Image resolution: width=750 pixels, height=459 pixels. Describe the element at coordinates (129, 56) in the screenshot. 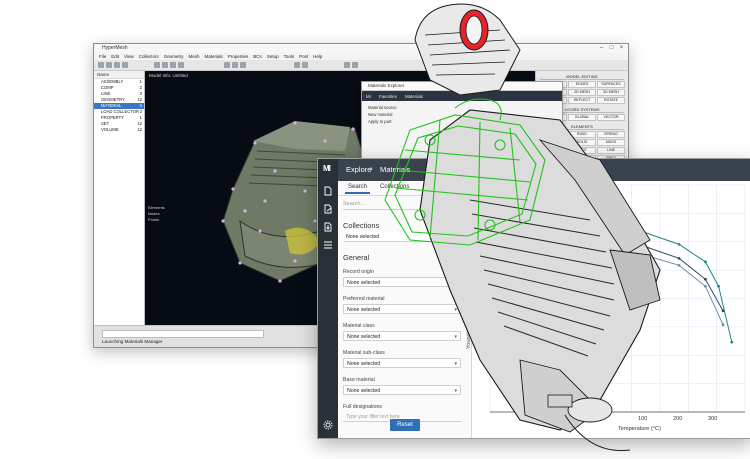

I see `menu-view: View` at that location.